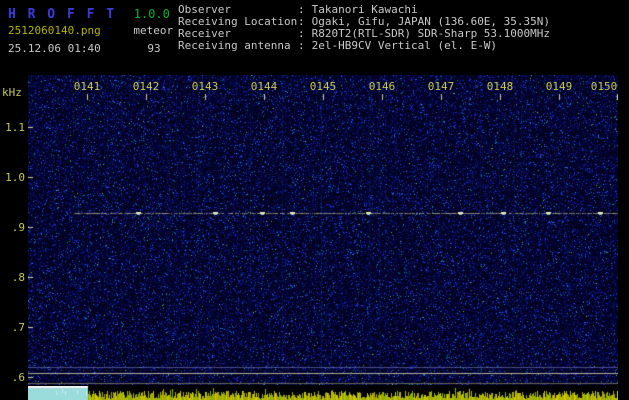  I want to click on date-line: 25.12.06 01:40 93, so click(90, 48).